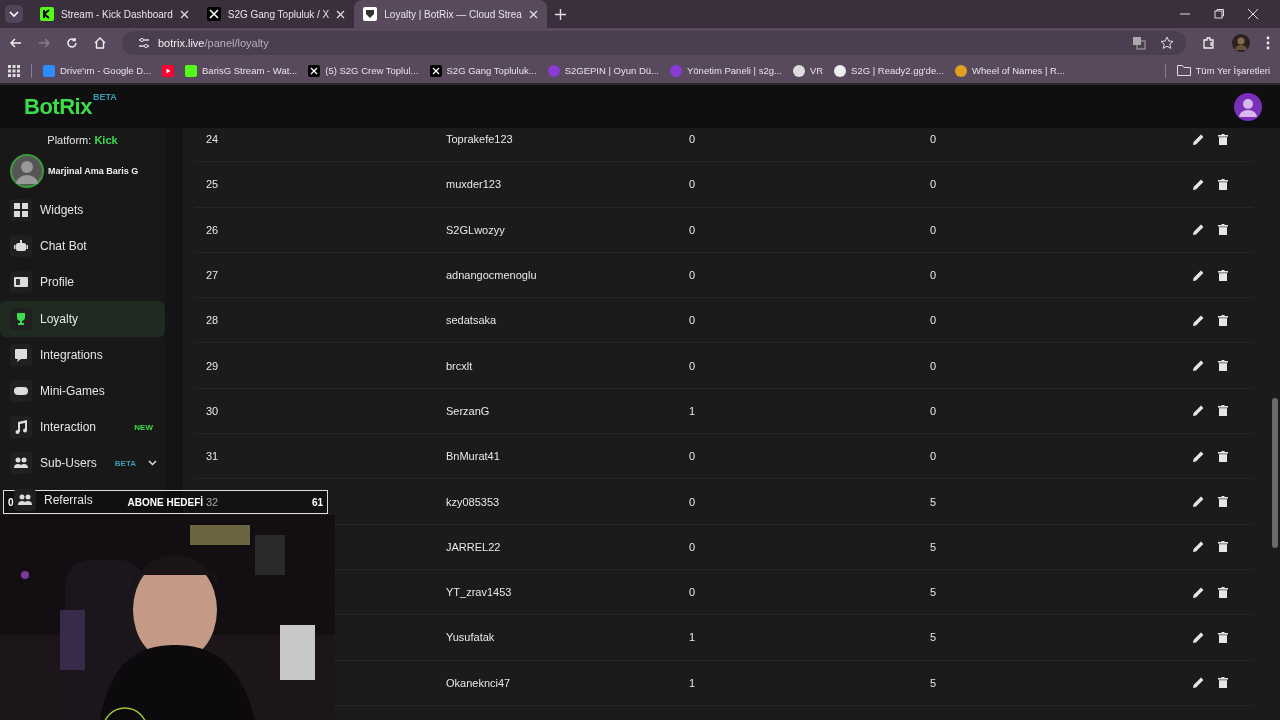 The image size is (1280, 720). What do you see at coordinates (82, 246) in the screenshot?
I see `sidebar-item: Chat Bot` at bounding box center [82, 246].